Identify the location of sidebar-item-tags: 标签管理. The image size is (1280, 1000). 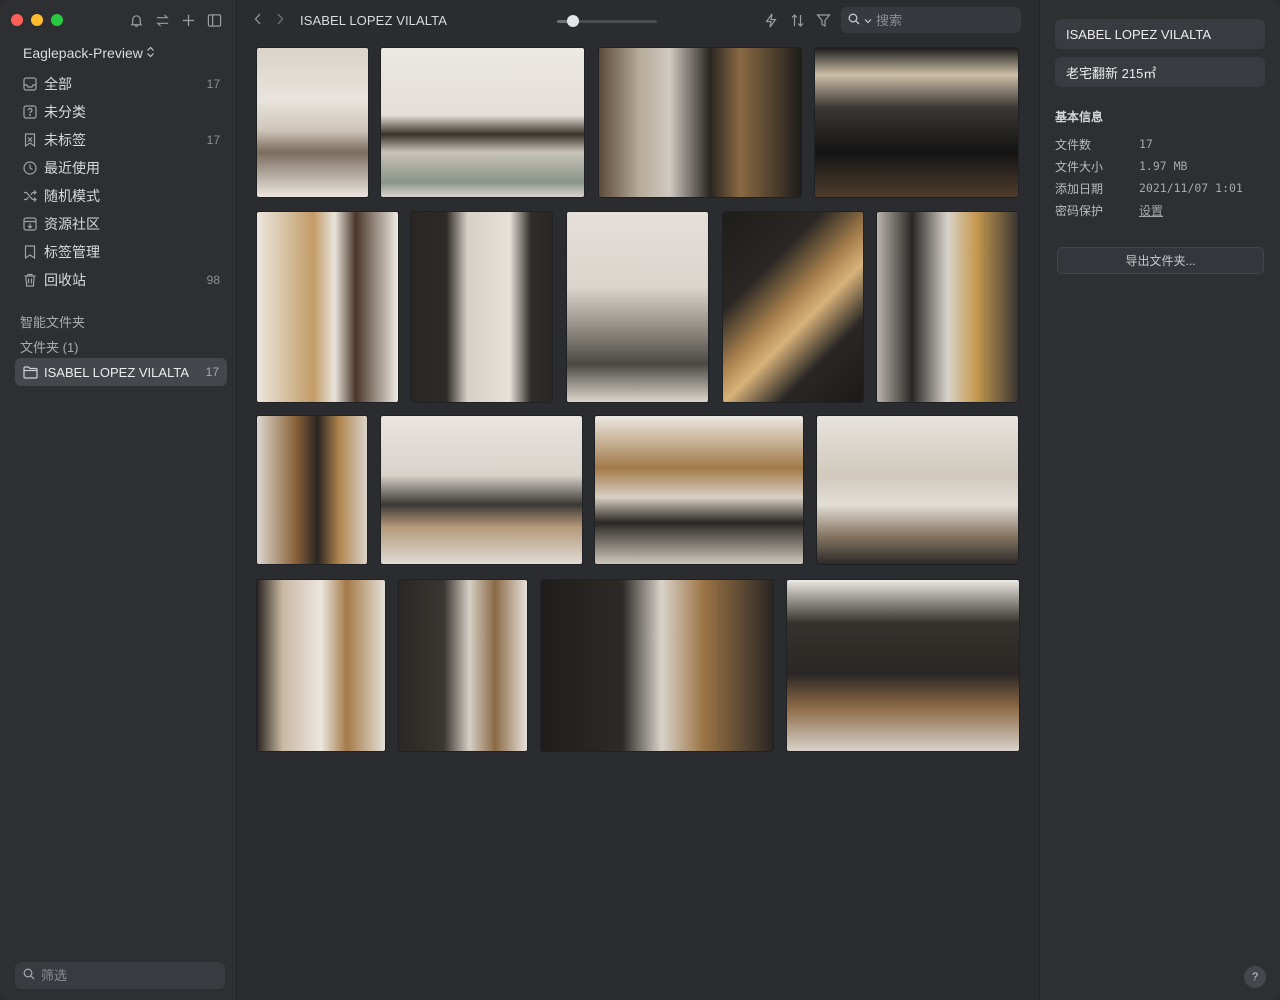
(121, 252).